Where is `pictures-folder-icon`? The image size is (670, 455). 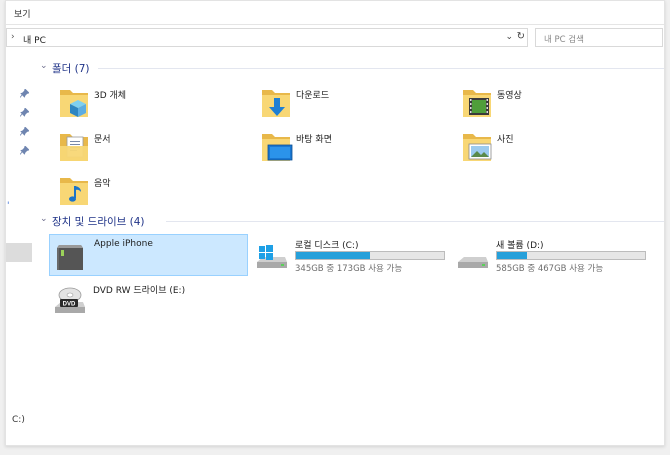
pictures-folder-icon is located at coordinates (478, 146).